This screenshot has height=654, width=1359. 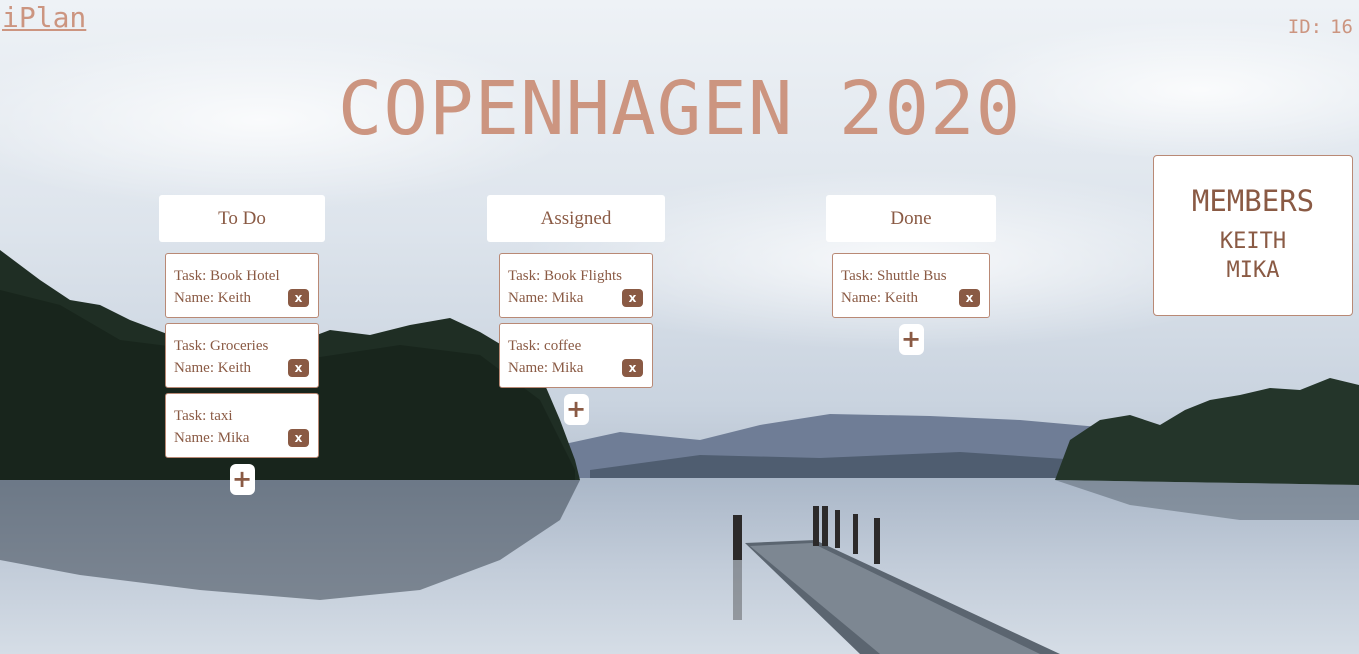 What do you see at coordinates (1253, 270) in the screenshot?
I see `member-item: MIKA` at bounding box center [1253, 270].